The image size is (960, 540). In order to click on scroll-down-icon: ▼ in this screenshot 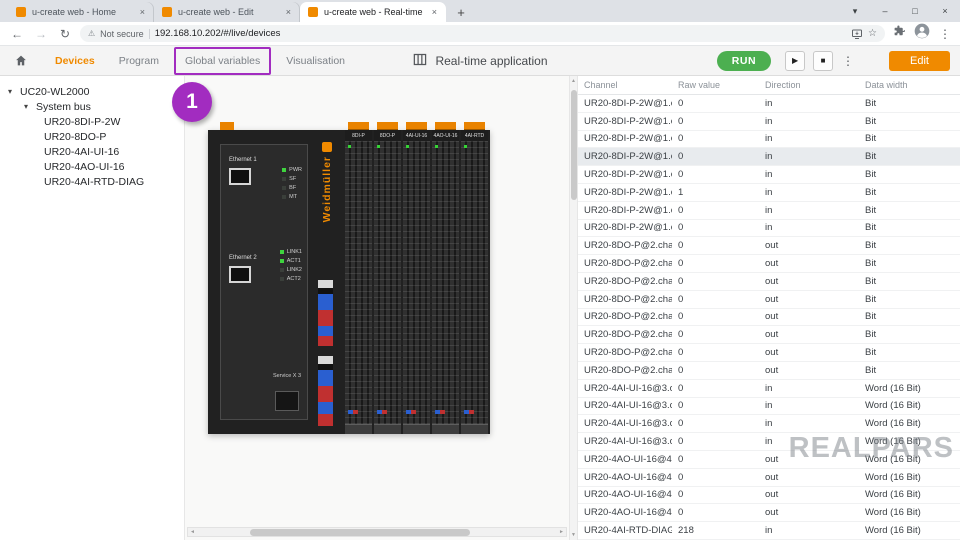, I will do `click(573, 535)`.